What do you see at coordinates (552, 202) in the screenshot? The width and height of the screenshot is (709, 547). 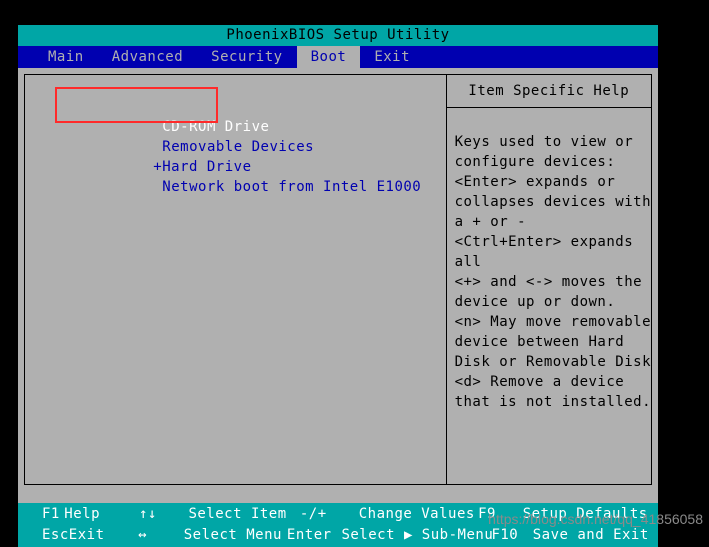 I see `help-line: collapses devices with` at bounding box center [552, 202].